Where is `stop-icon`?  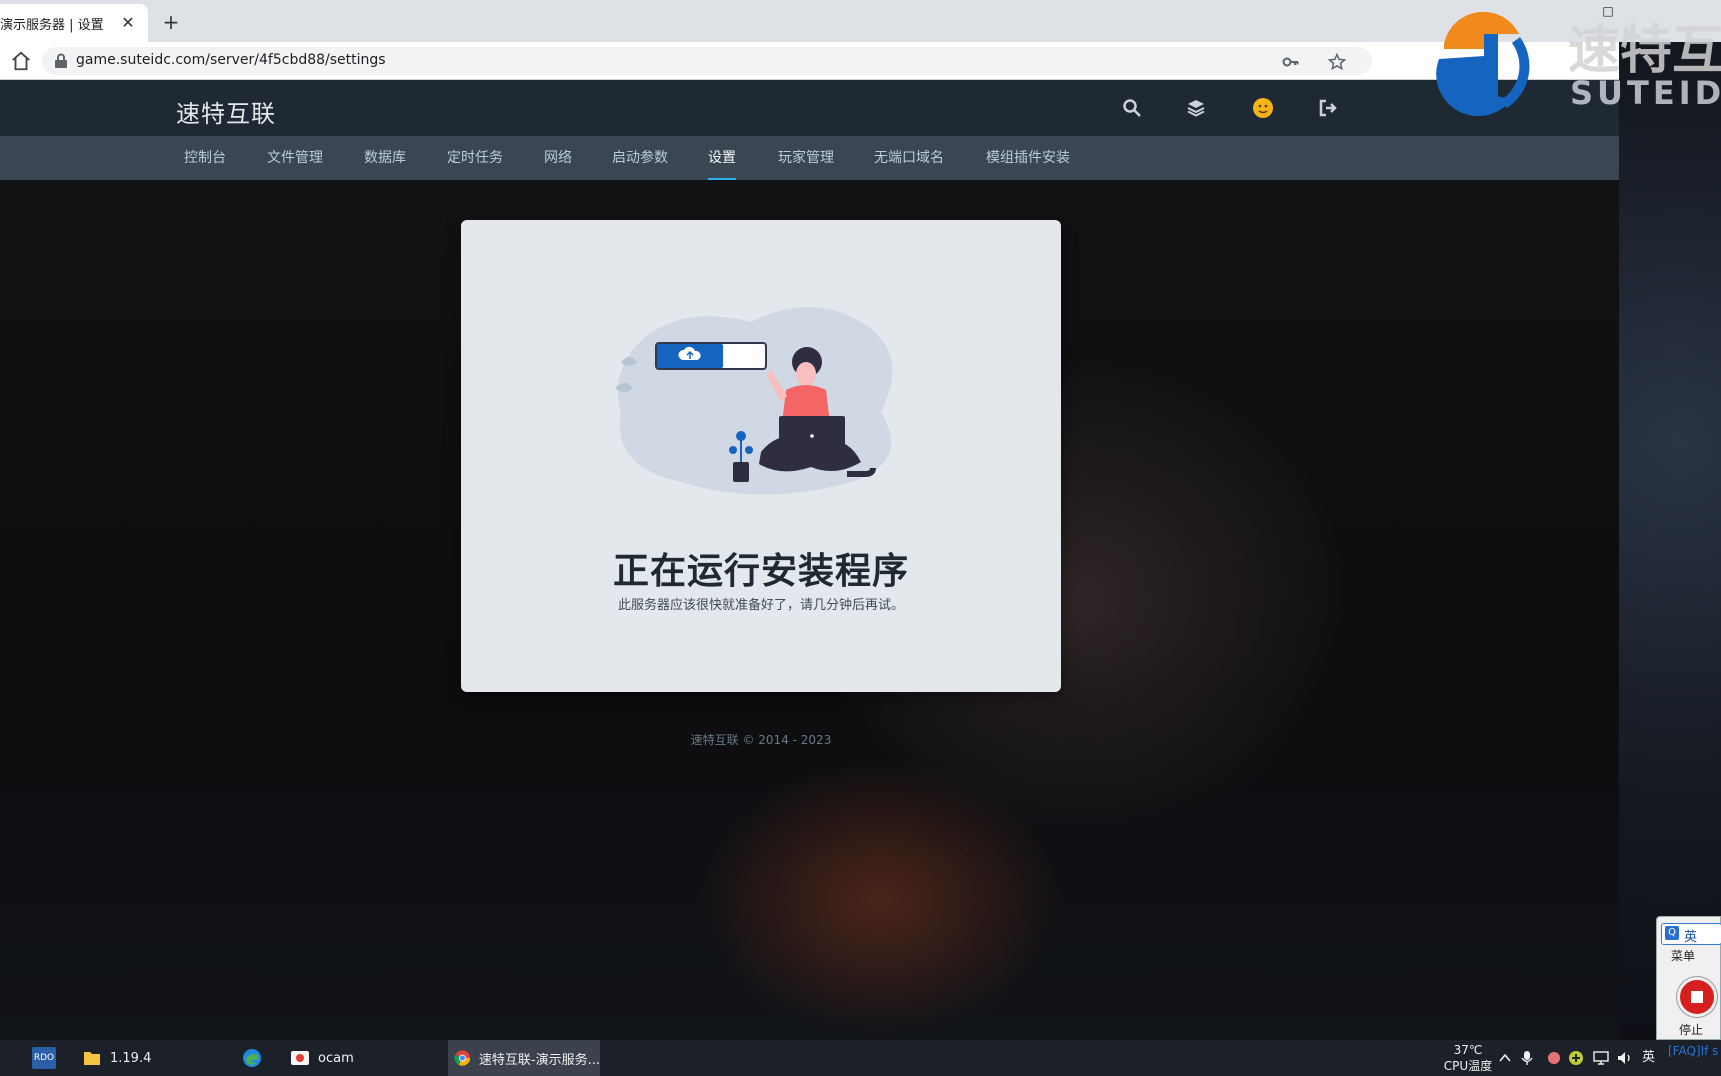 stop-icon is located at coordinates (1697, 997).